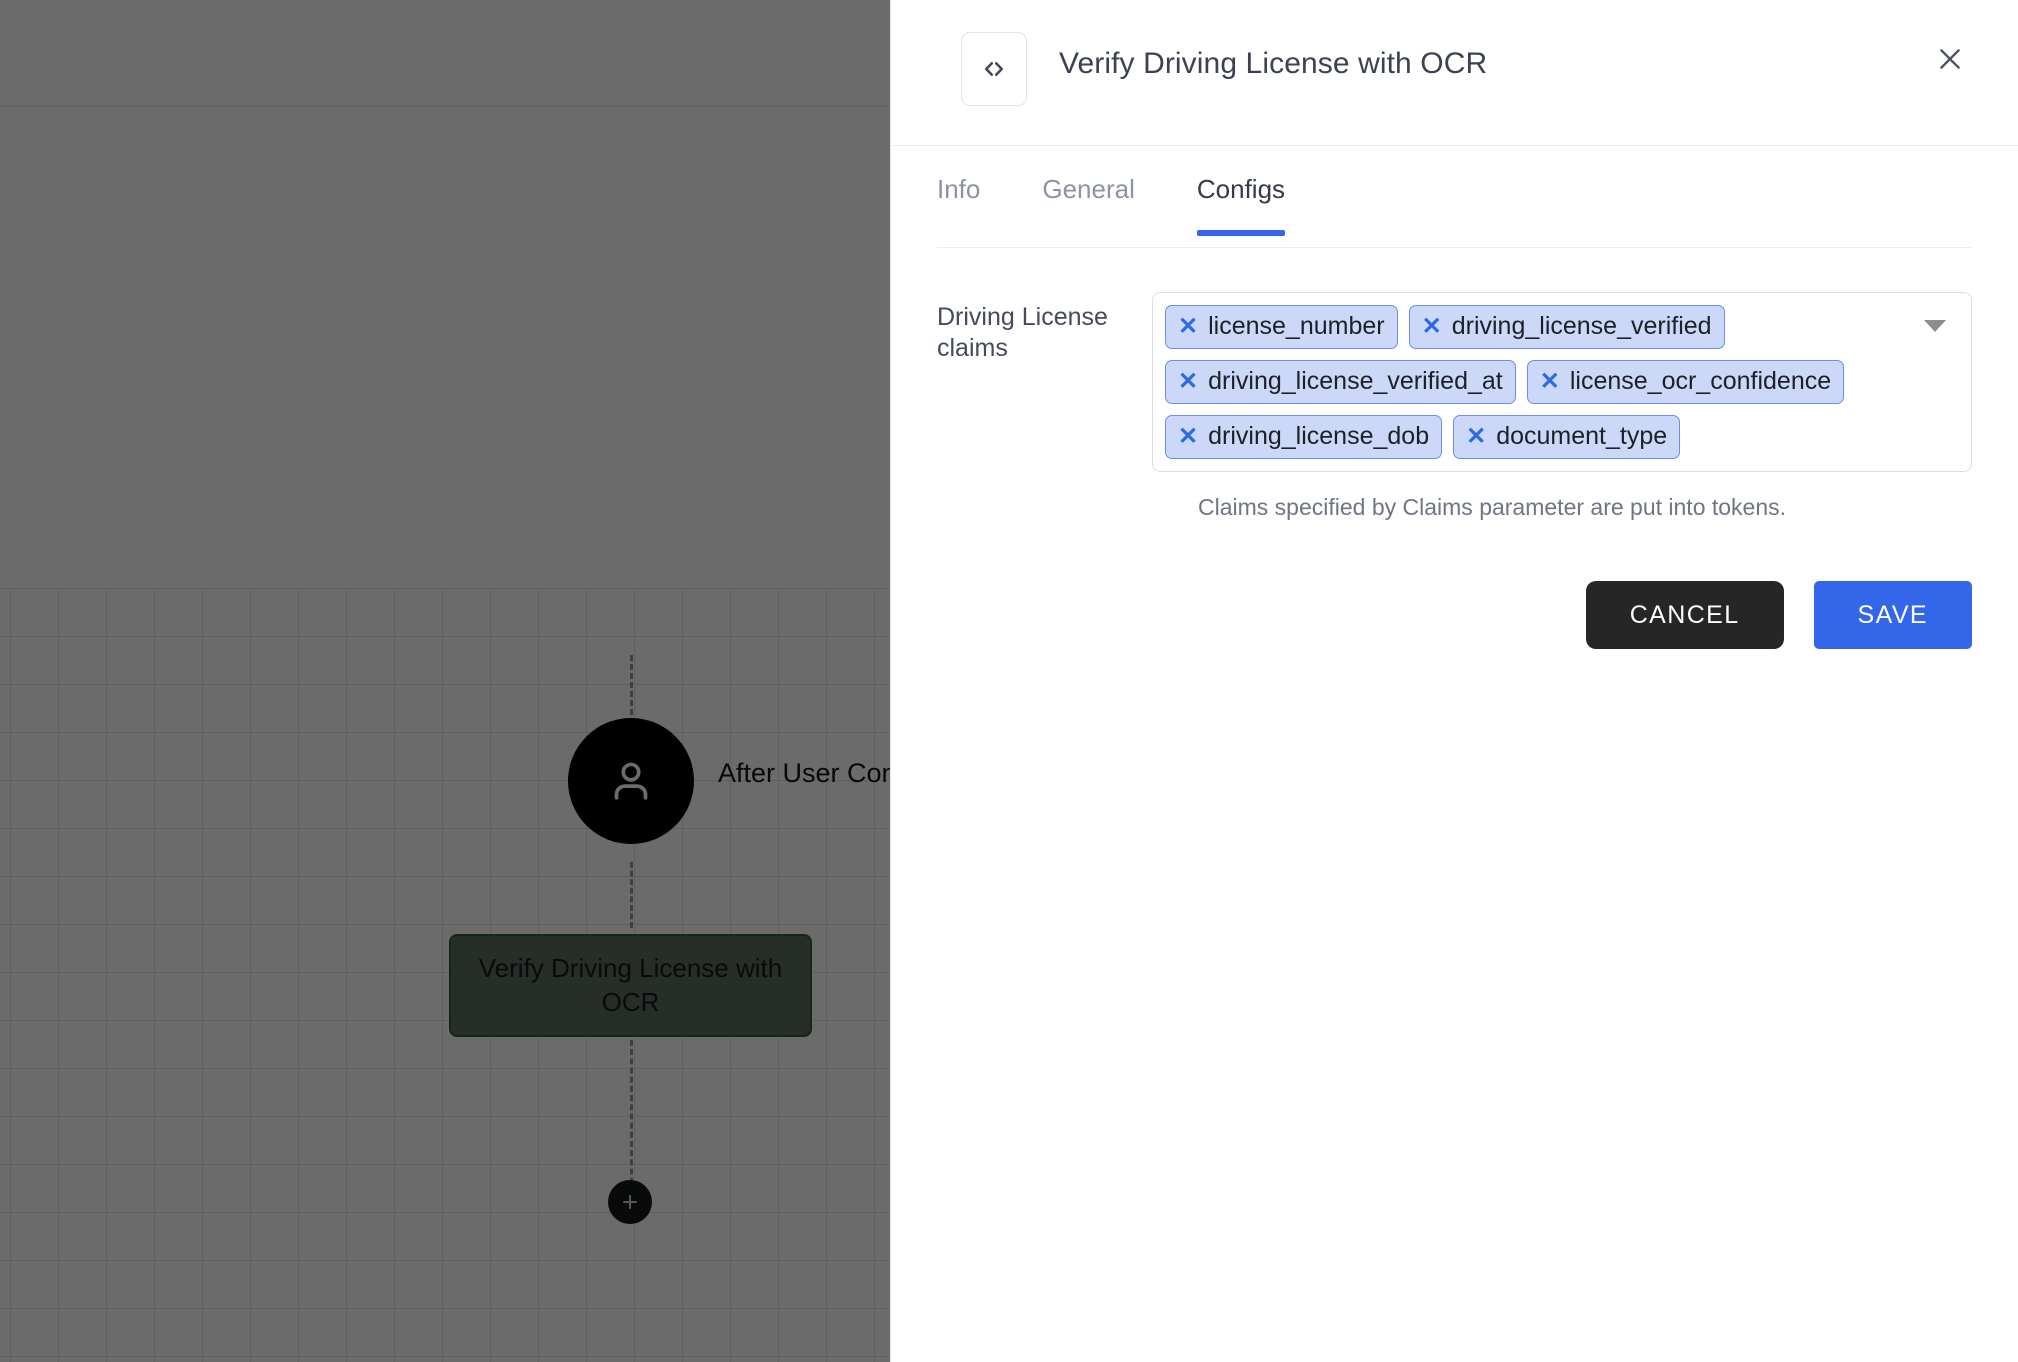 Image resolution: width=2018 pixels, height=1362 pixels. I want to click on tab-general: General, so click(1088, 204).